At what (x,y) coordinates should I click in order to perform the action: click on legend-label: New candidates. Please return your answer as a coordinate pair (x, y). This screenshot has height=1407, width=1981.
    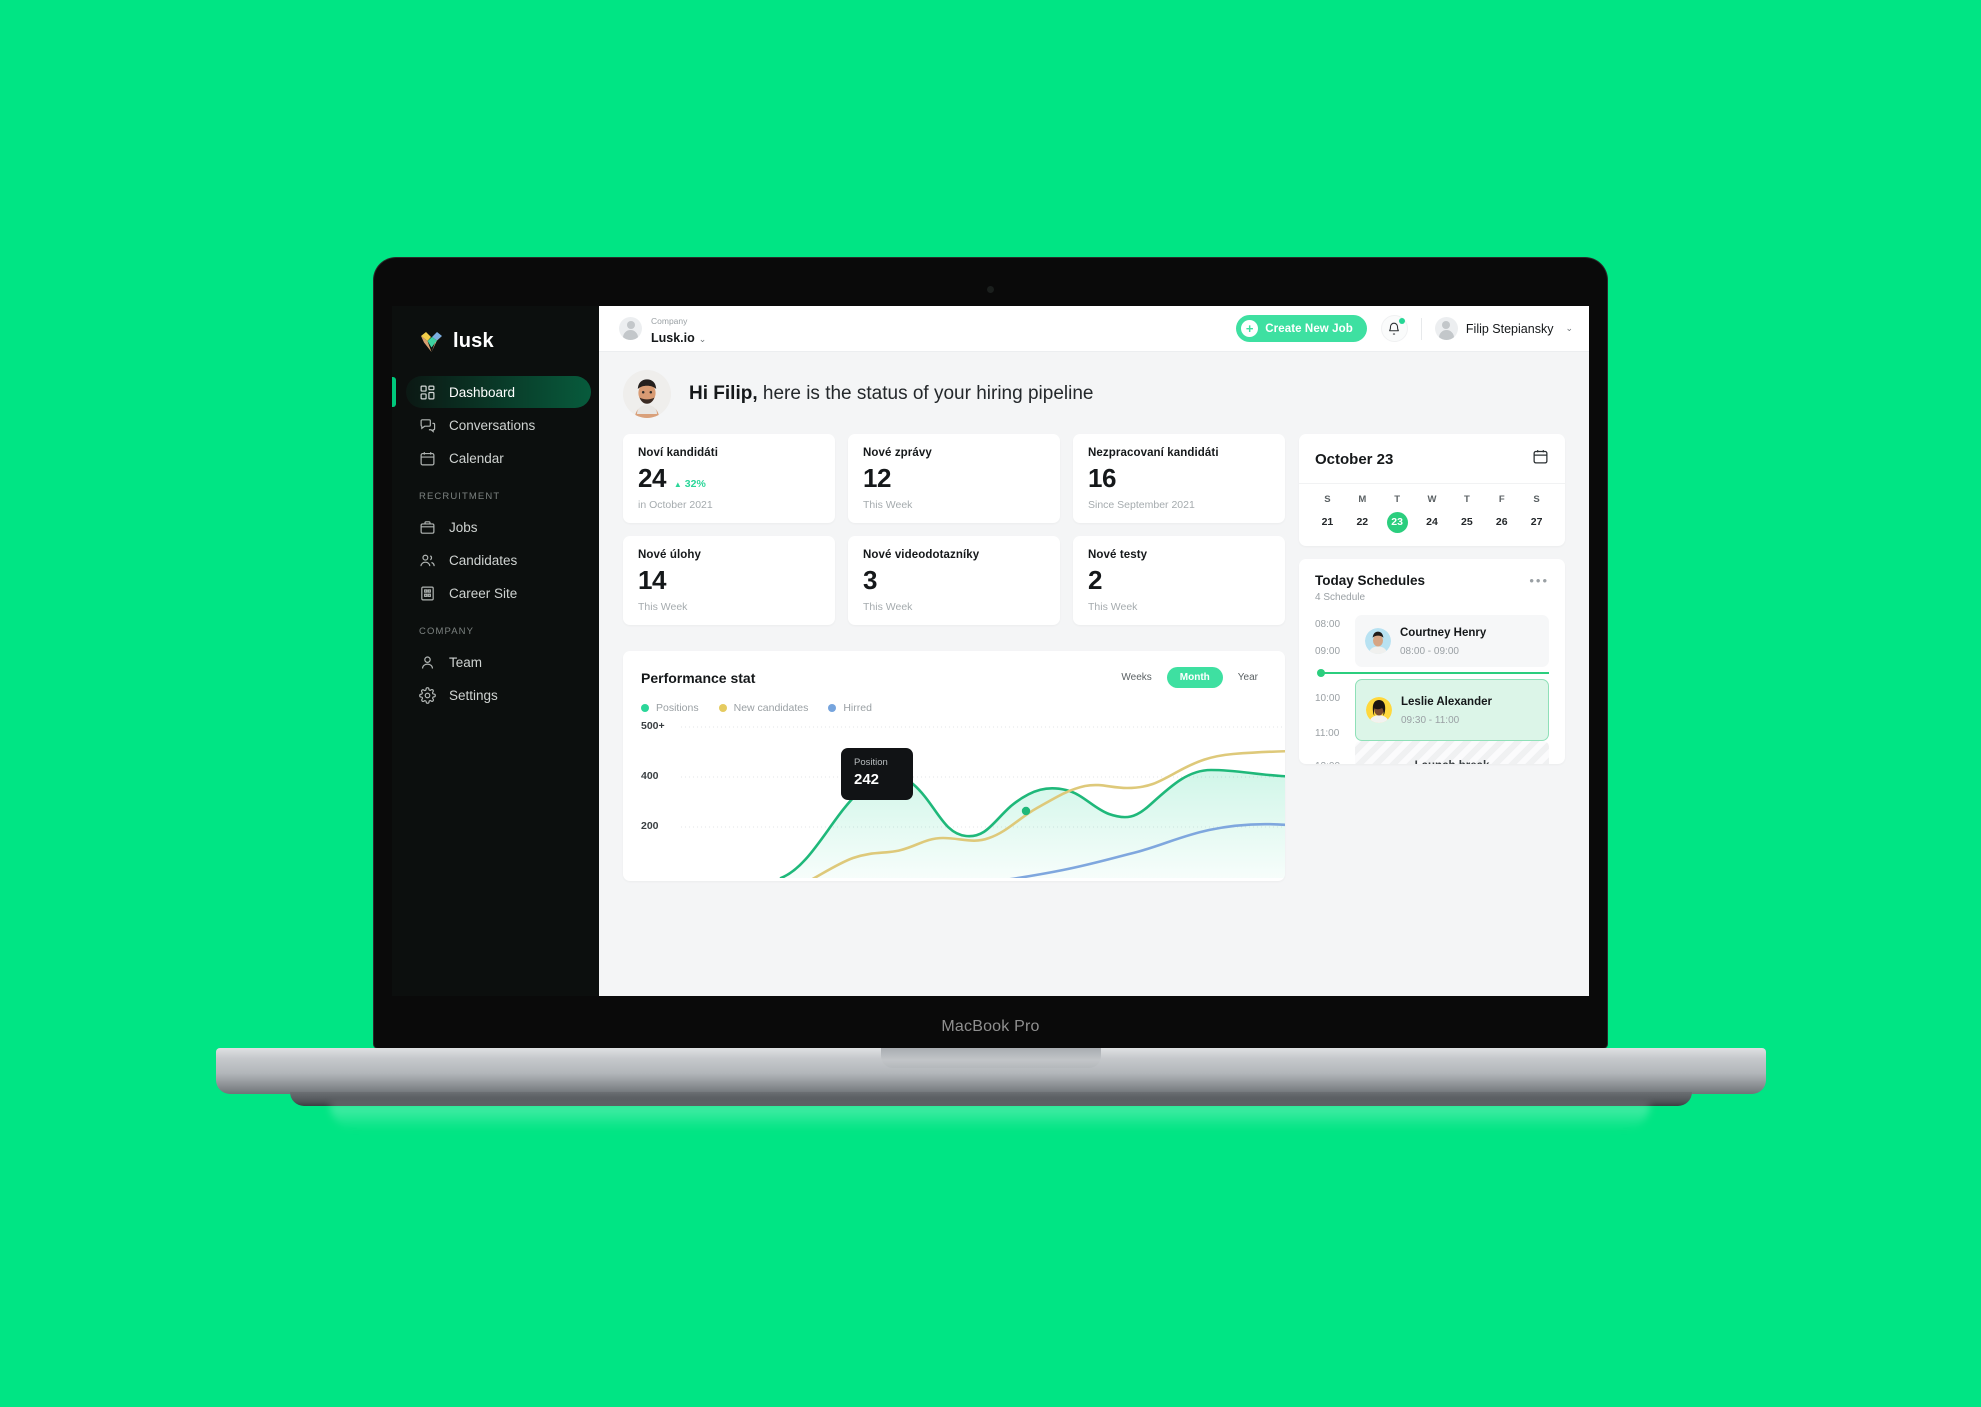
    Looking at the image, I should click on (771, 708).